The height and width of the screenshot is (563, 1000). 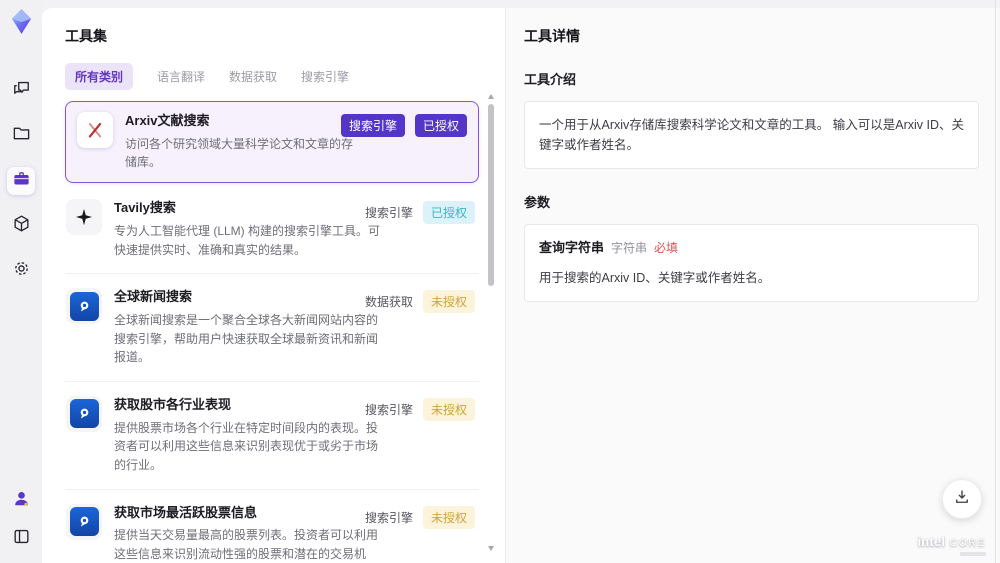 I want to click on param-type: 字符串, so click(x=629, y=248).